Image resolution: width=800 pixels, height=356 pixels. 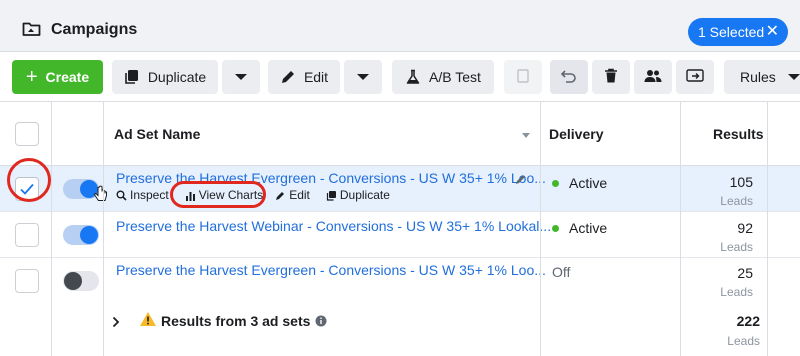 I want to click on highlight-box-view-charts, so click(x=218, y=194).